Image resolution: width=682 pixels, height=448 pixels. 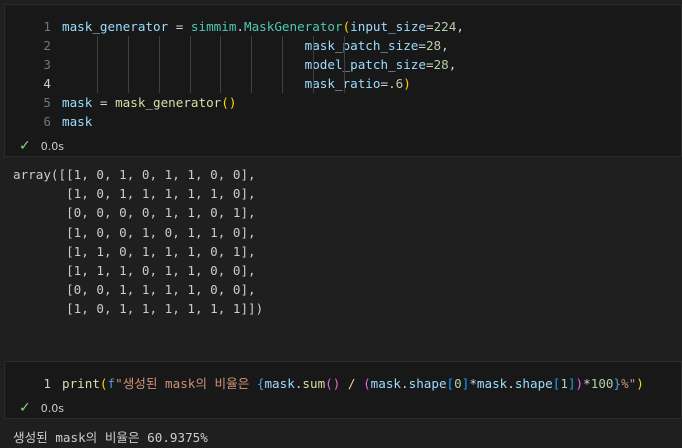 I want to click on line-number: 4, so click(x=47, y=83).